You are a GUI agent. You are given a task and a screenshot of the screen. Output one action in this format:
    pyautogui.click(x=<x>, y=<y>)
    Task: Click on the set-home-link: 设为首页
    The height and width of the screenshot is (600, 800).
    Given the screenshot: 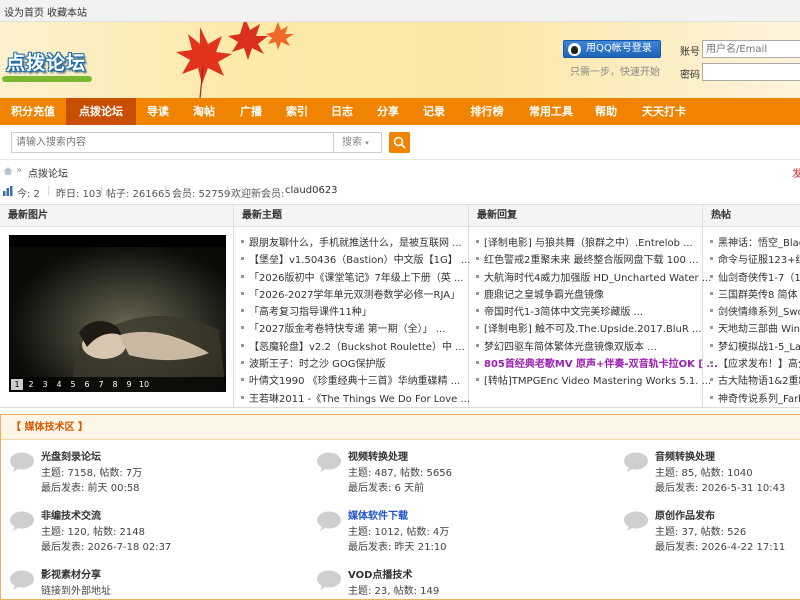 What is the action you would take?
    pyautogui.click(x=24, y=11)
    